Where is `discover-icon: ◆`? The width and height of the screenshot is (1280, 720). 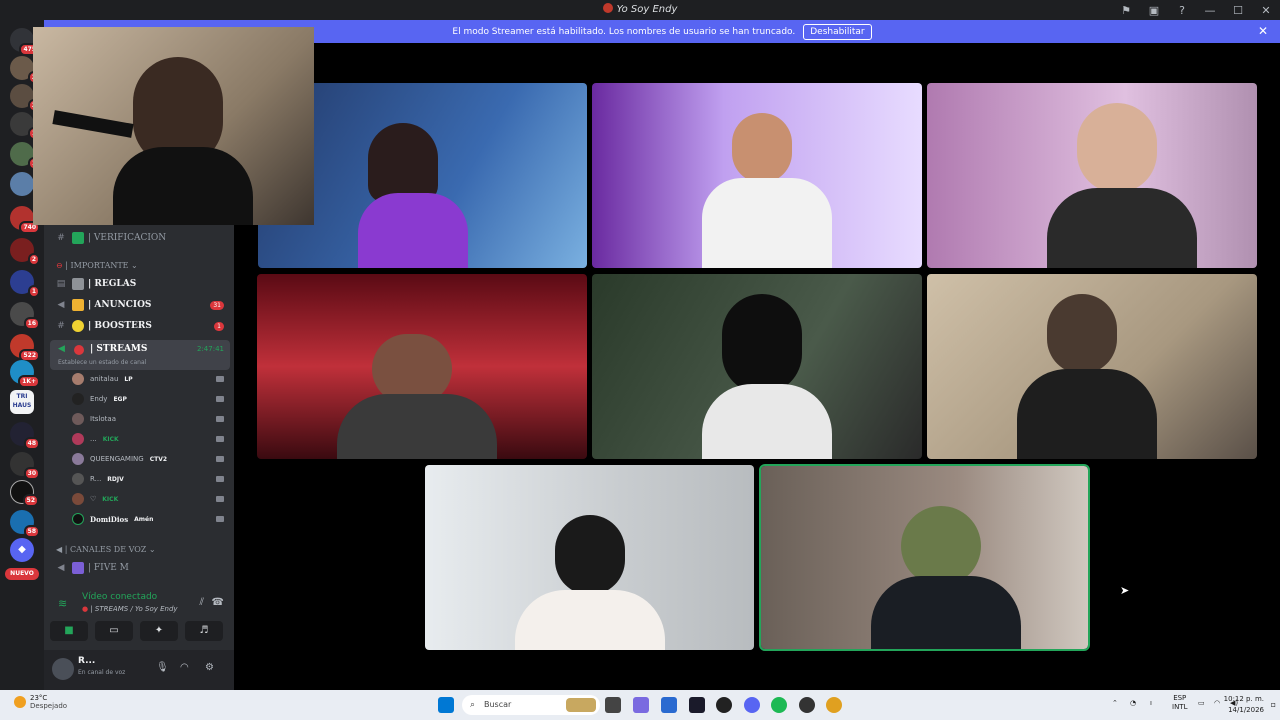 discover-icon: ◆ is located at coordinates (22, 550).